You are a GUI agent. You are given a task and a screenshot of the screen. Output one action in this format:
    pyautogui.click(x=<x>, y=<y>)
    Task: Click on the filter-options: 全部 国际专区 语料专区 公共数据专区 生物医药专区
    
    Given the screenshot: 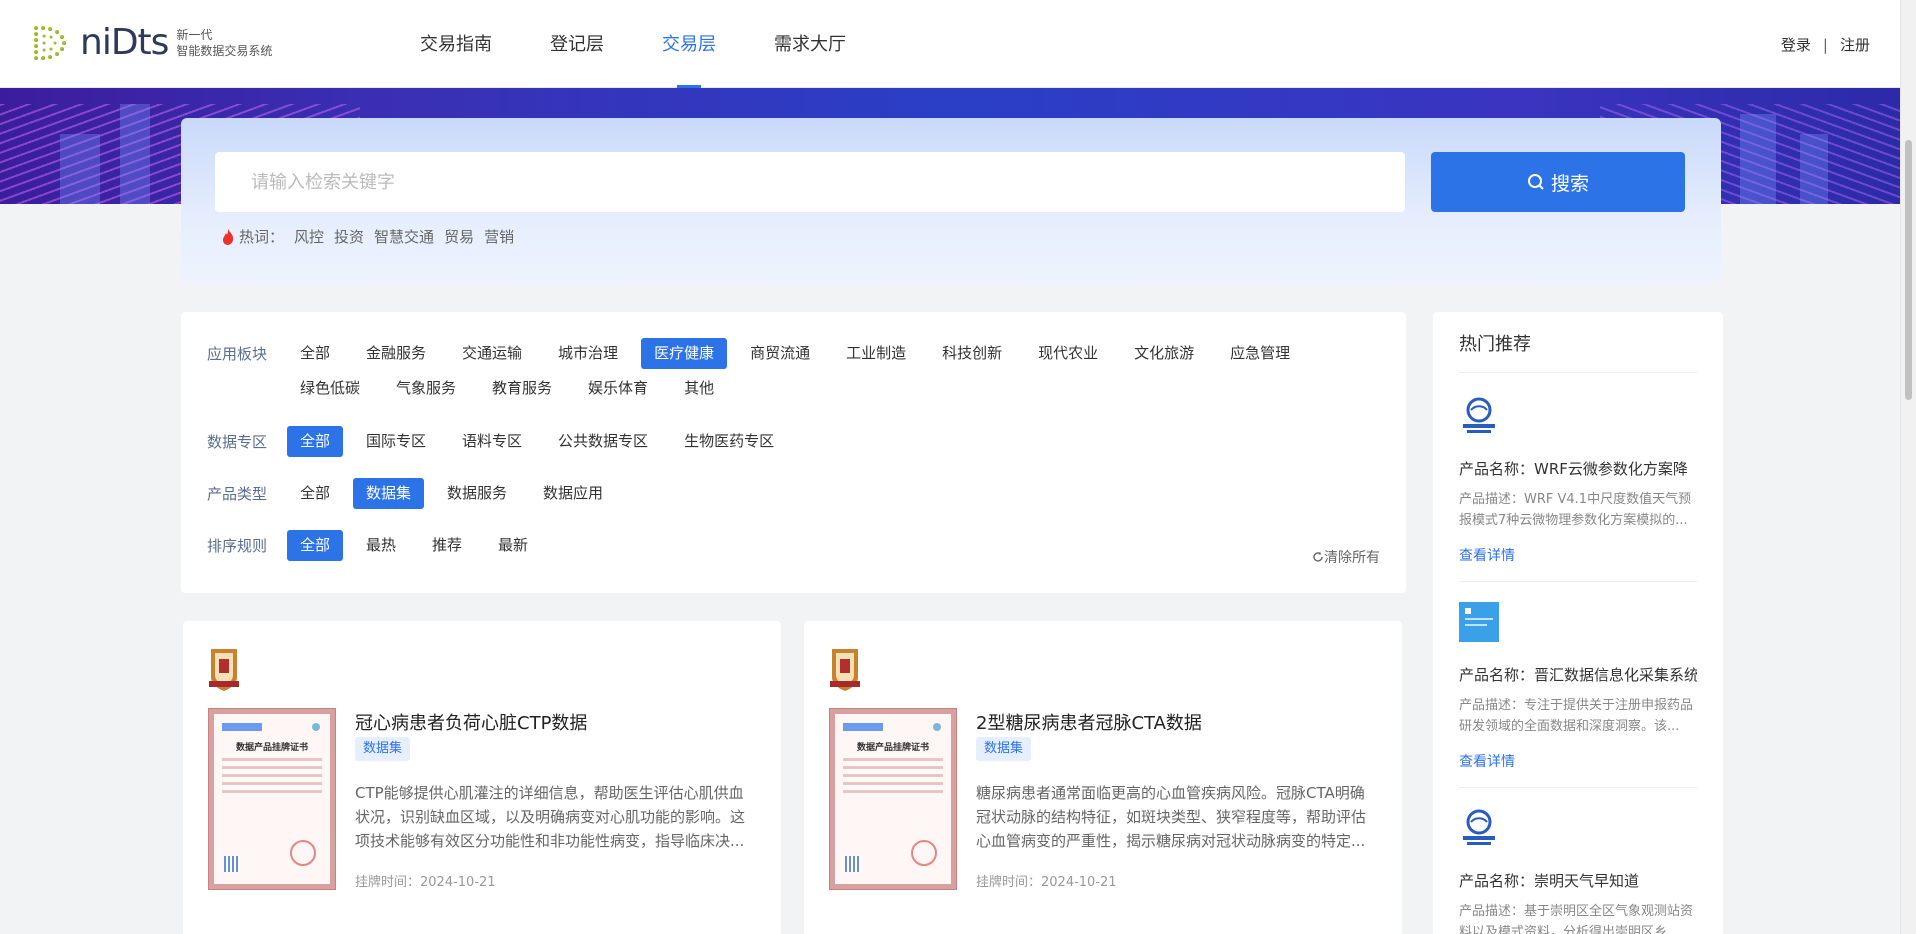 What is the action you would take?
    pyautogui.click(x=817, y=443)
    